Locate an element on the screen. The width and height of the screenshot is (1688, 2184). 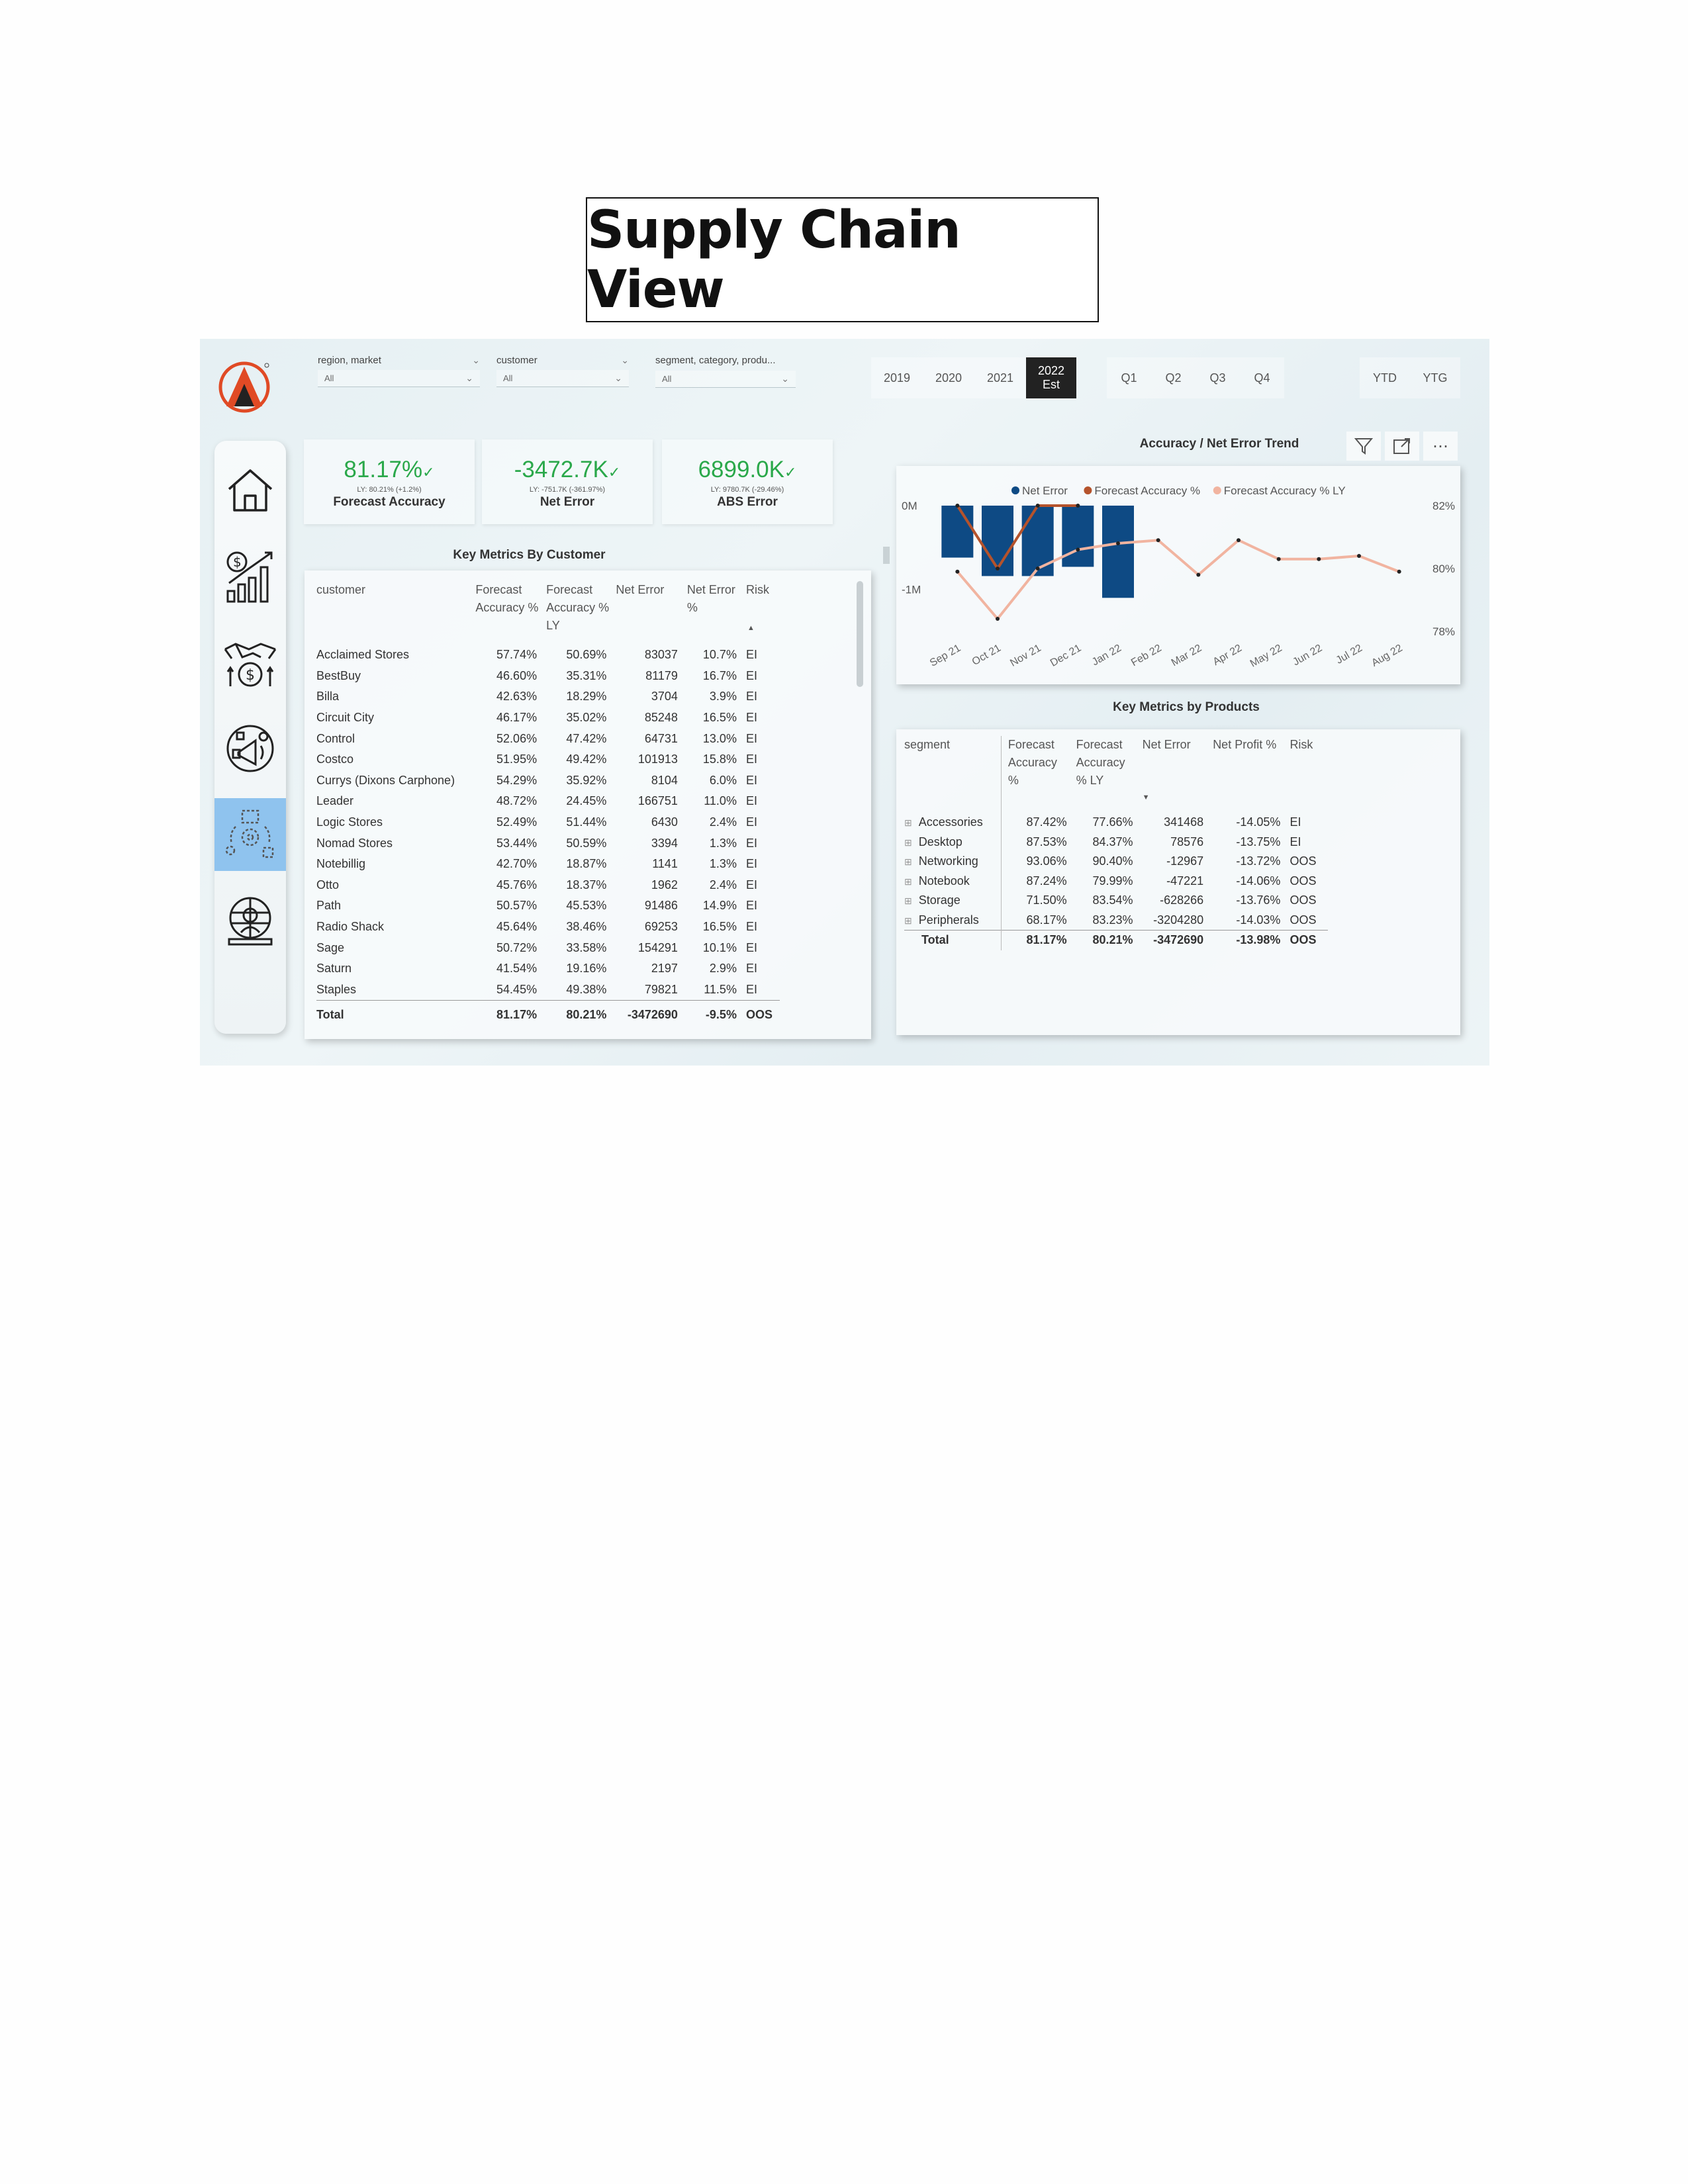
year-button-2020: 2020 is located at coordinates (948, 377).